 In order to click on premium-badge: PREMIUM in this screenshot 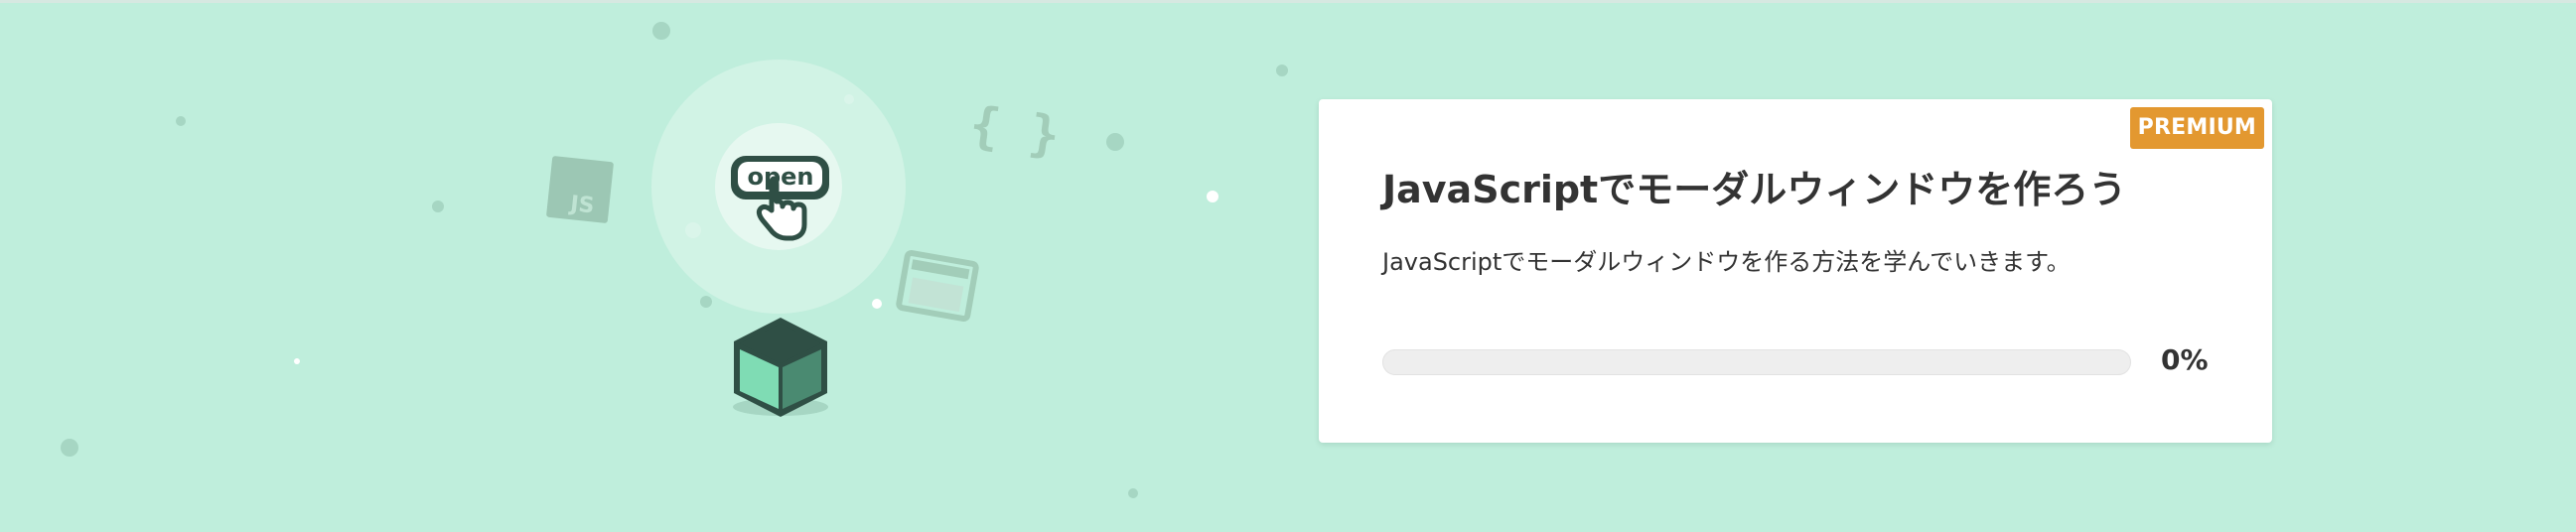, I will do `click(2197, 128)`.